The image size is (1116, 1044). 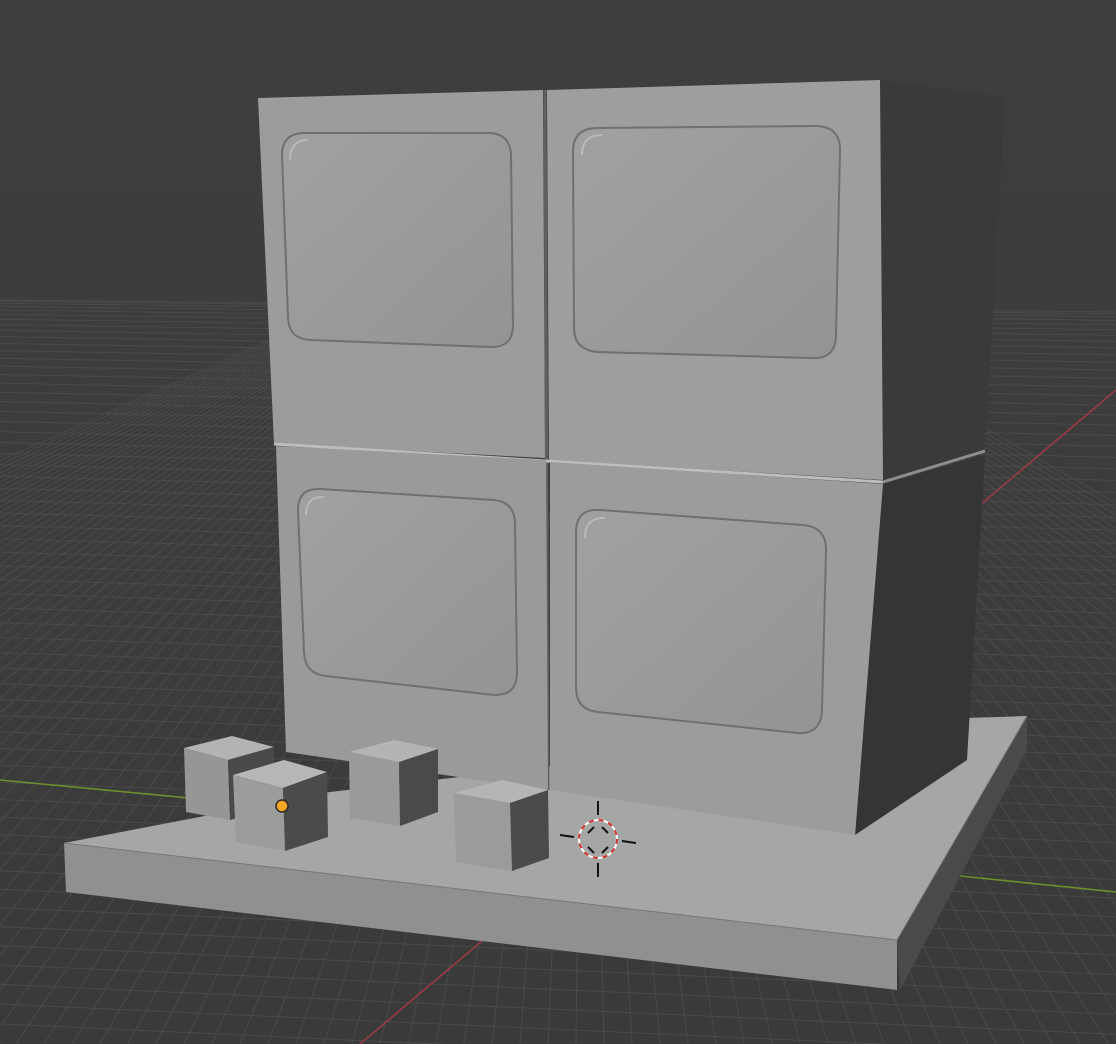 I want to click on object-origin-dot, so click(x=282, y=806).